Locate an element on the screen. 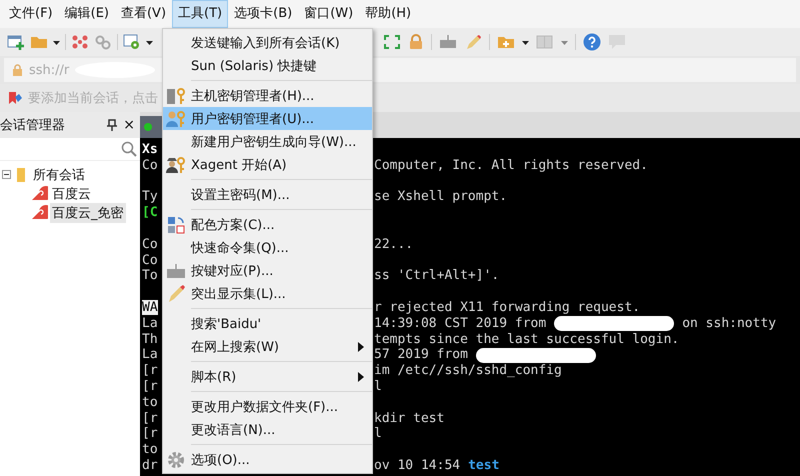 The image size is (800, 476). menu-item: Xagent 开始(A) is located at coordinates (267, 164).